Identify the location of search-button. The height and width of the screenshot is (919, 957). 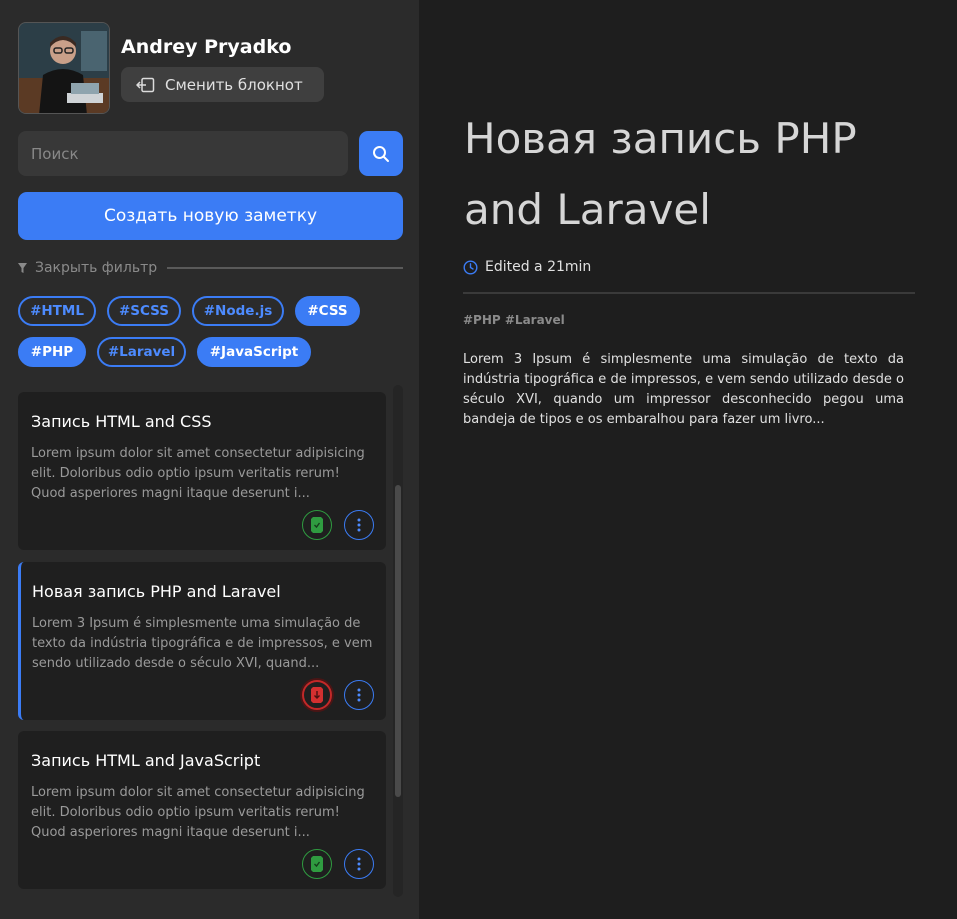
(381, 153).